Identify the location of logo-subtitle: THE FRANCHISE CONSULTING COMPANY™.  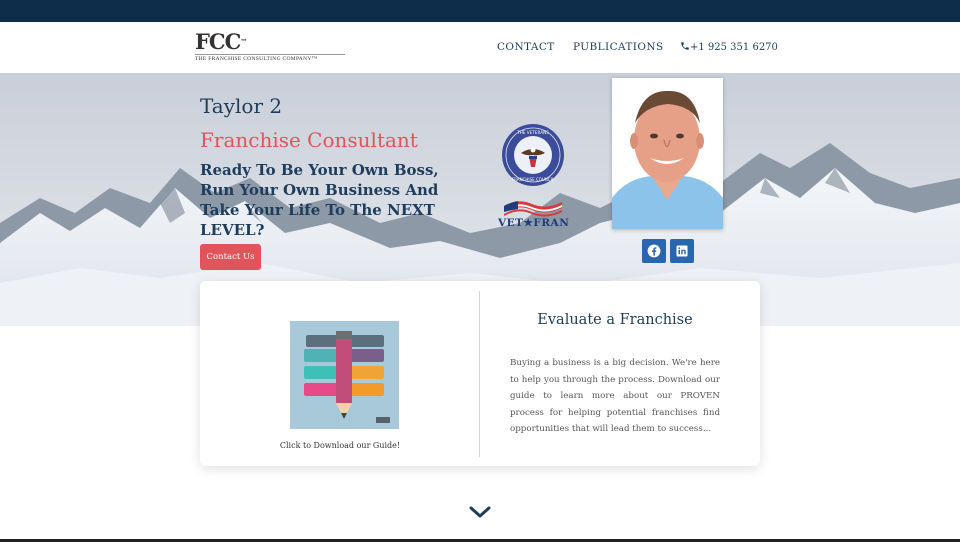
(256, 59).